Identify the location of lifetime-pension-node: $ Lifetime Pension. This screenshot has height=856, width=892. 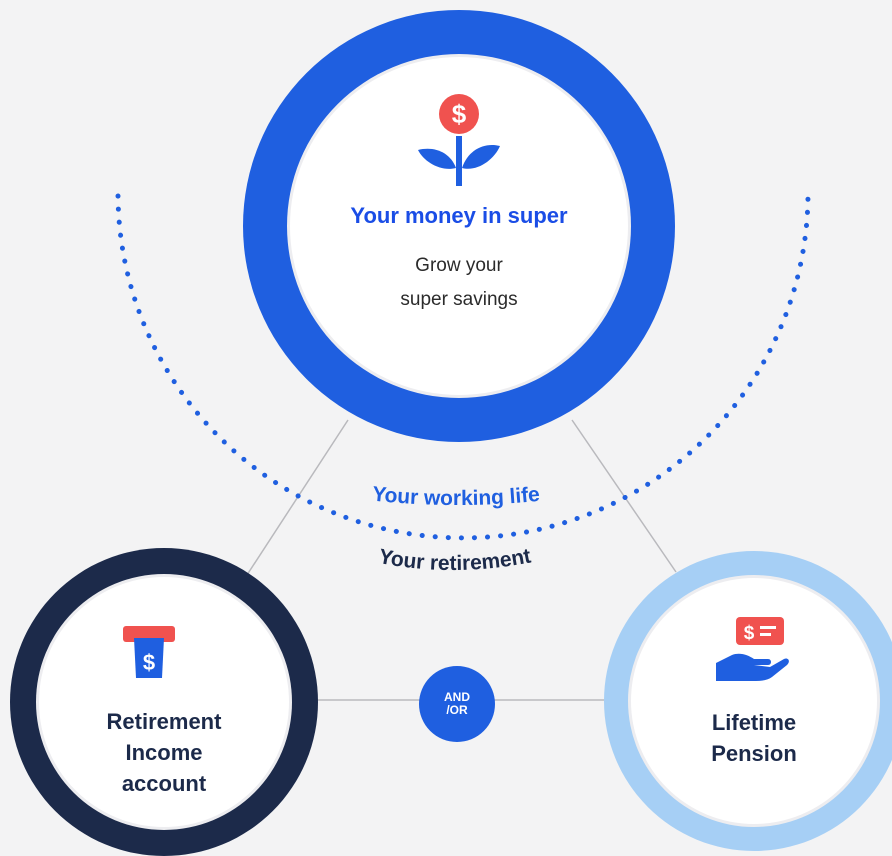
(748, 701).